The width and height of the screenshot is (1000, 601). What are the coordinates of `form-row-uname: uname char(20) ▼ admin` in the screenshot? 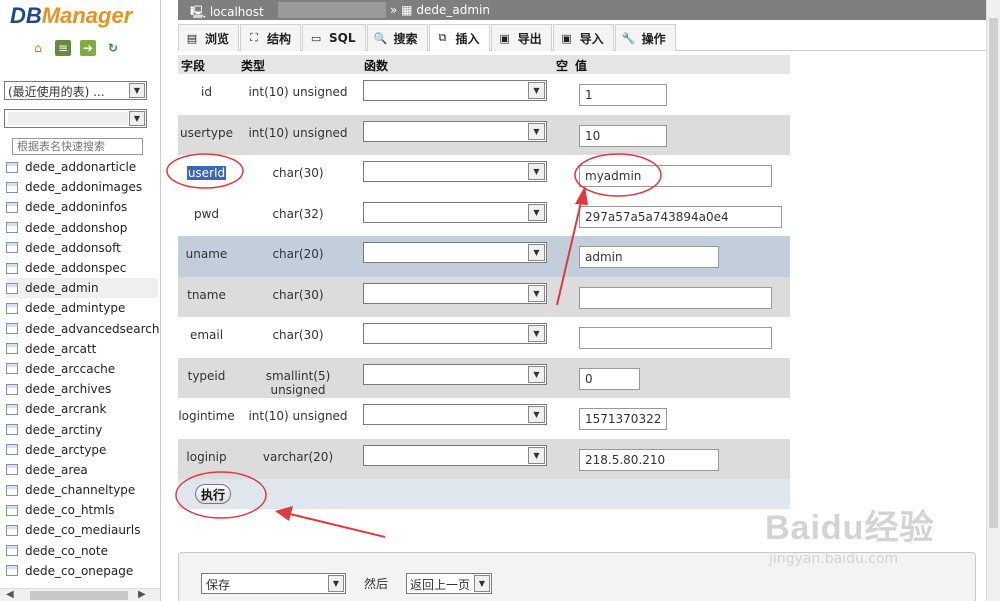 It's located at (484, 256).